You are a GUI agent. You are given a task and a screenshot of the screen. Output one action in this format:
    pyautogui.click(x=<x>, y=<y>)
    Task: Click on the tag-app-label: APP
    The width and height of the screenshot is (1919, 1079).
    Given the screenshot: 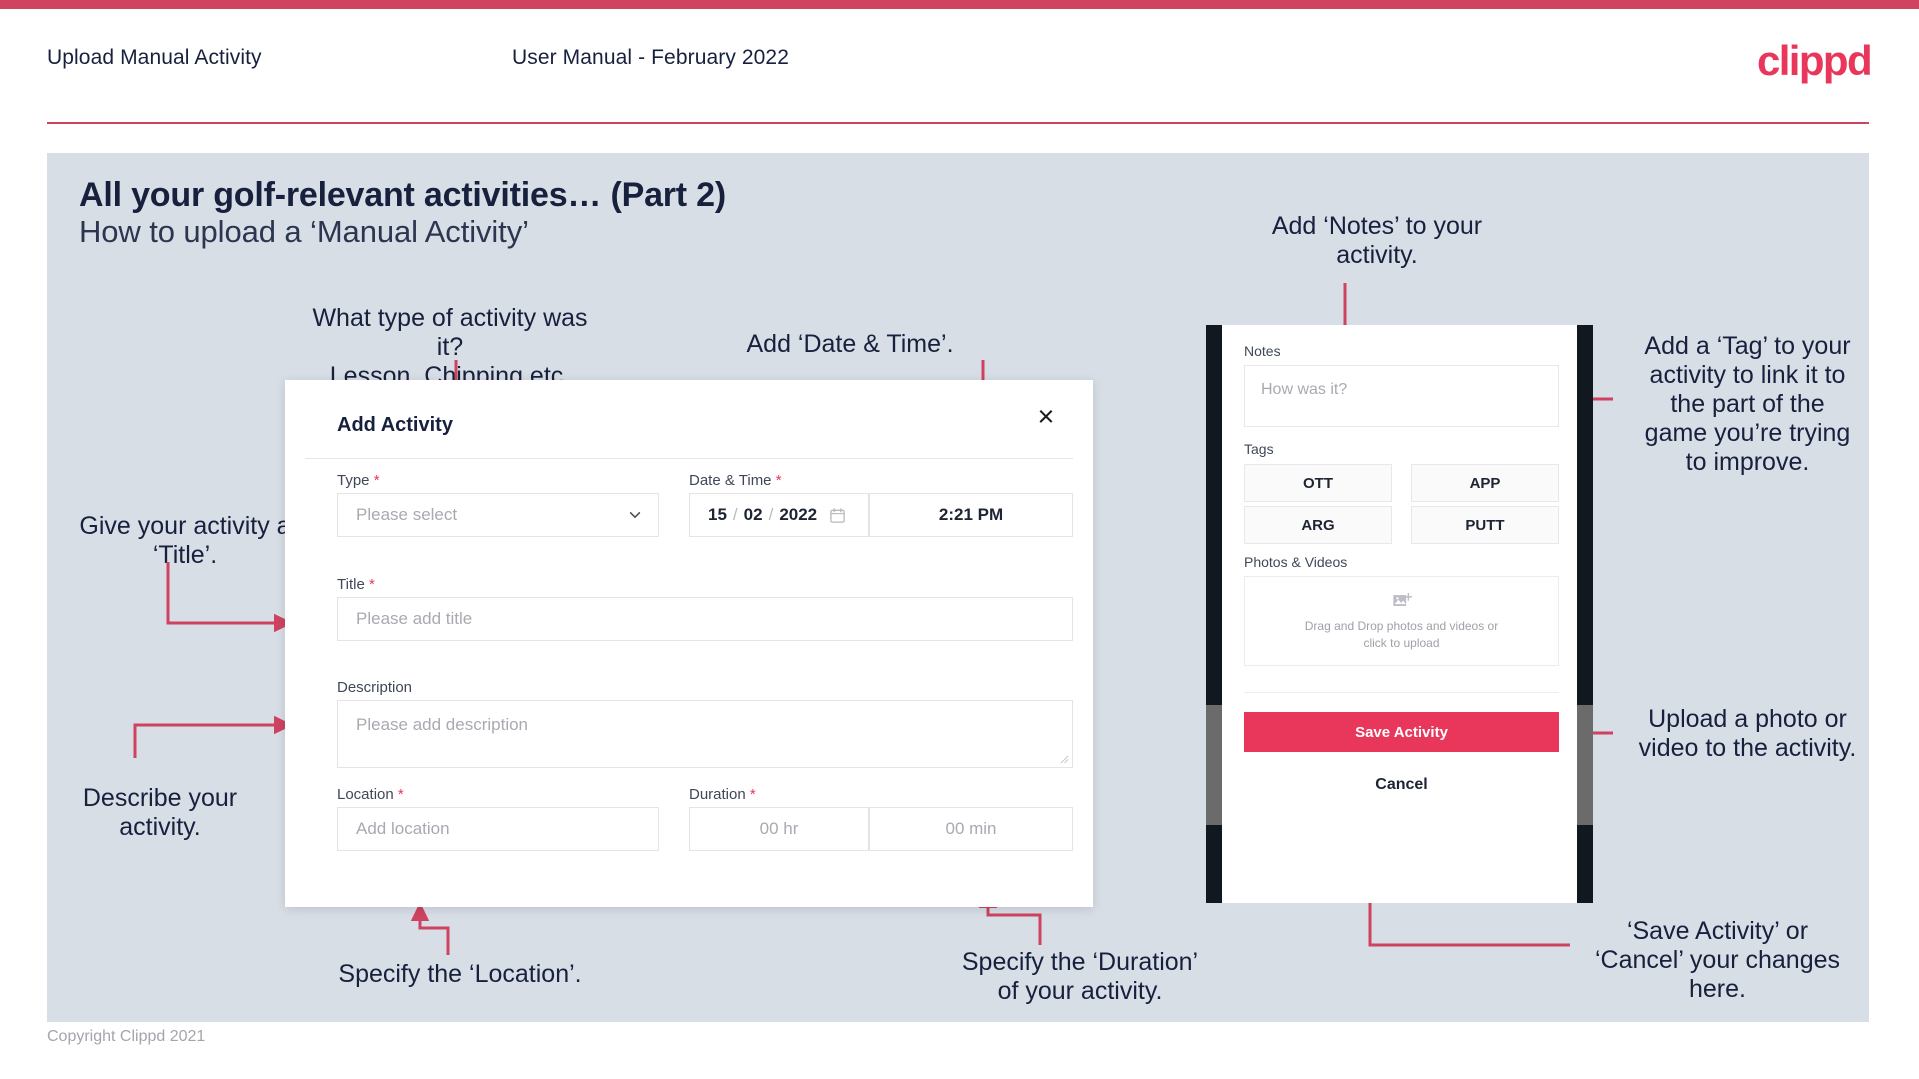 What is the action you would take?
    pyautogui.click(x=1485, y=483)
    